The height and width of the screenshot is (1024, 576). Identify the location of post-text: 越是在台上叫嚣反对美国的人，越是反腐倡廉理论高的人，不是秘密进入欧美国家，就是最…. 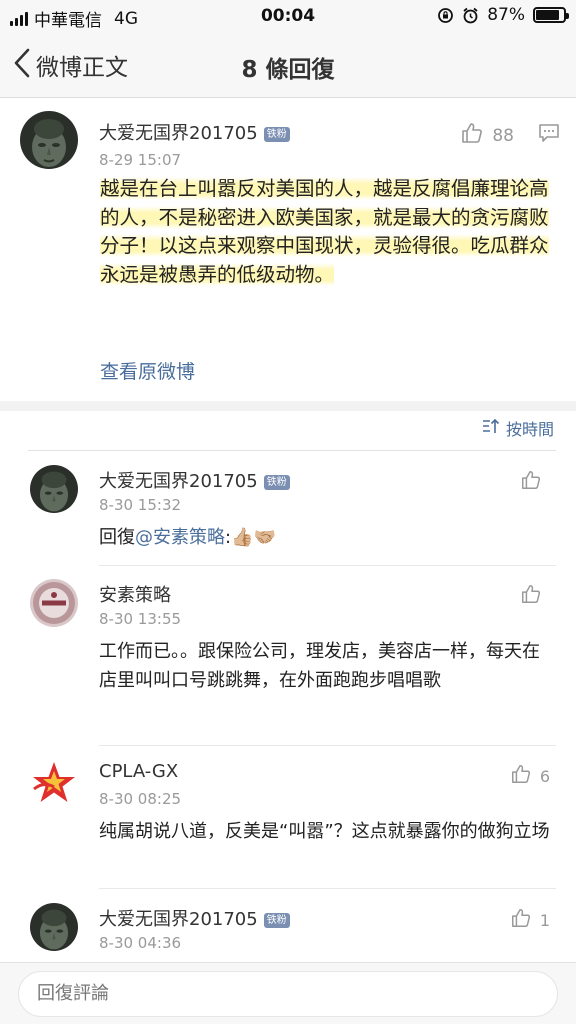
(325, 232).